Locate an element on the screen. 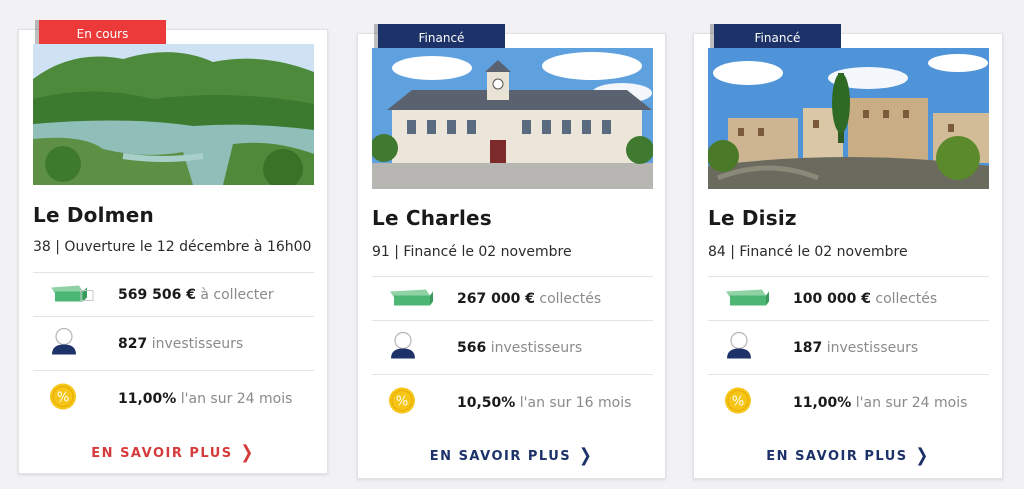 The image size is (1024, 489). village-bridge-photo is located at coordinates (848, 118).